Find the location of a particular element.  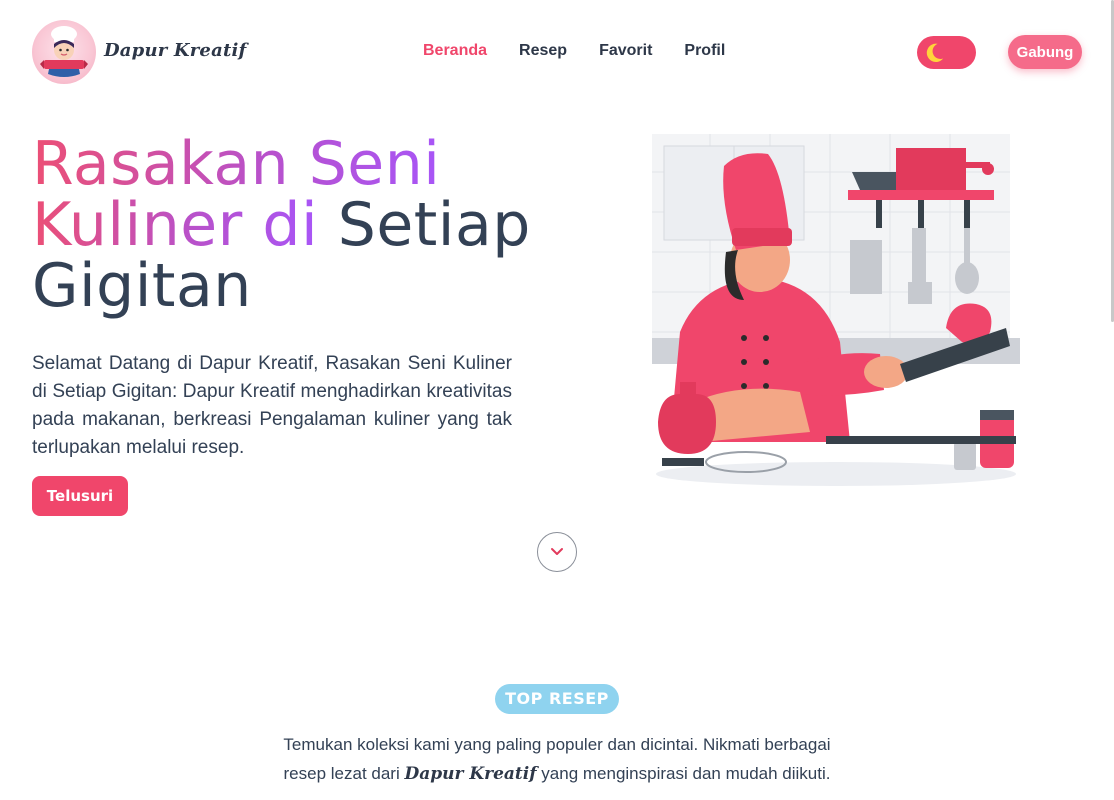

nav-item-favorit: Favorit is located at coordinates (625, 51).